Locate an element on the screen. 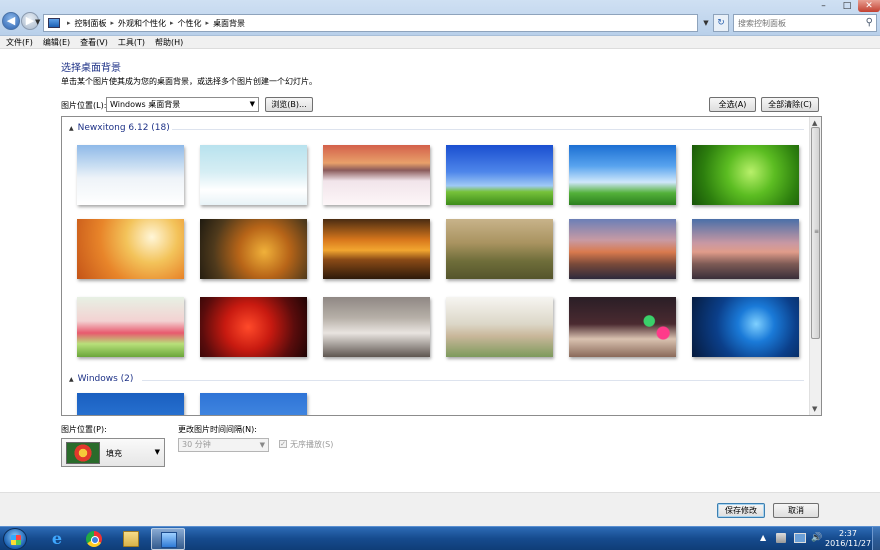 The height and width of the screenshot is (550, 880). interval-value: 30 分钟 is located at coordinates (196, 444).